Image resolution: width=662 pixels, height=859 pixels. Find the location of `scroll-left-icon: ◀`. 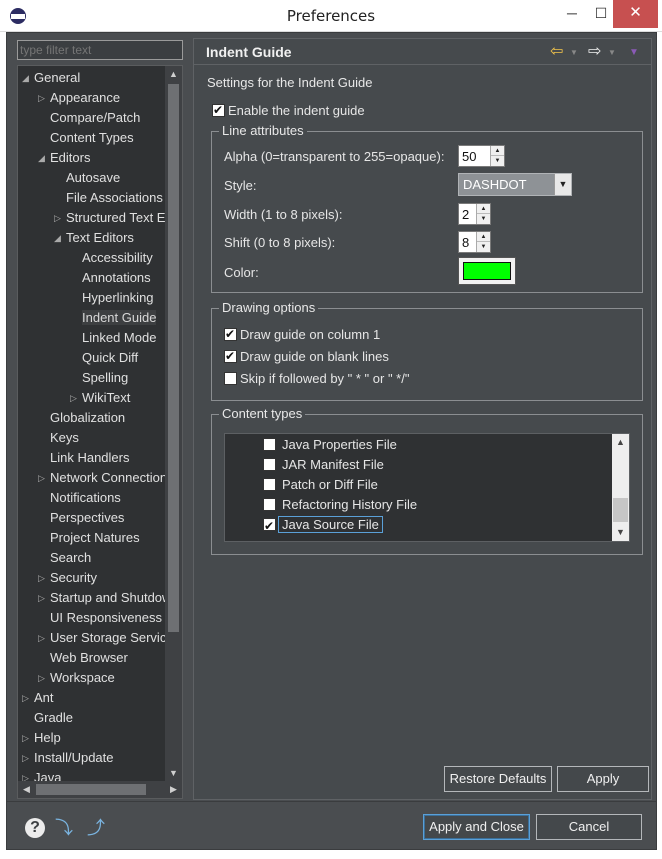

scroll-left-icon: ◀ is located at coordinates (26, 789).